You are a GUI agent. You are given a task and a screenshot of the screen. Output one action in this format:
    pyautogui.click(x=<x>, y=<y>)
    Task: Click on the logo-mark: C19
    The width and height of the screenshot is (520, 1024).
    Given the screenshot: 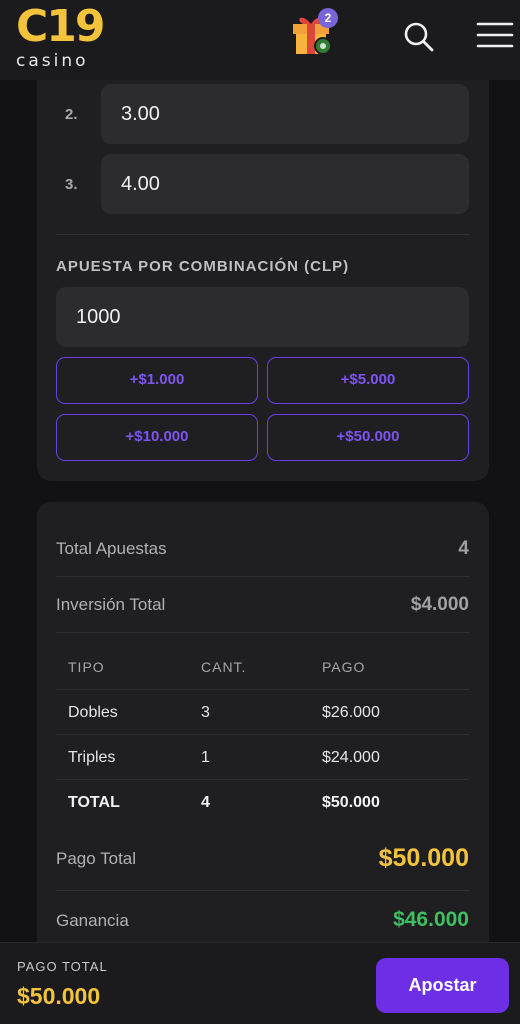 What is the action you would take?
    pyautogui.click(x=61, y=26)
    